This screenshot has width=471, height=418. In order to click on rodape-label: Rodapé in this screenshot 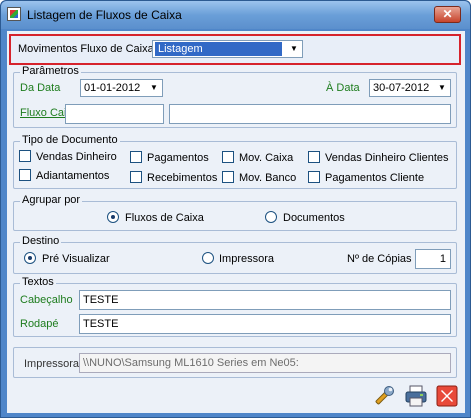, I will do `click(39, 324)`.